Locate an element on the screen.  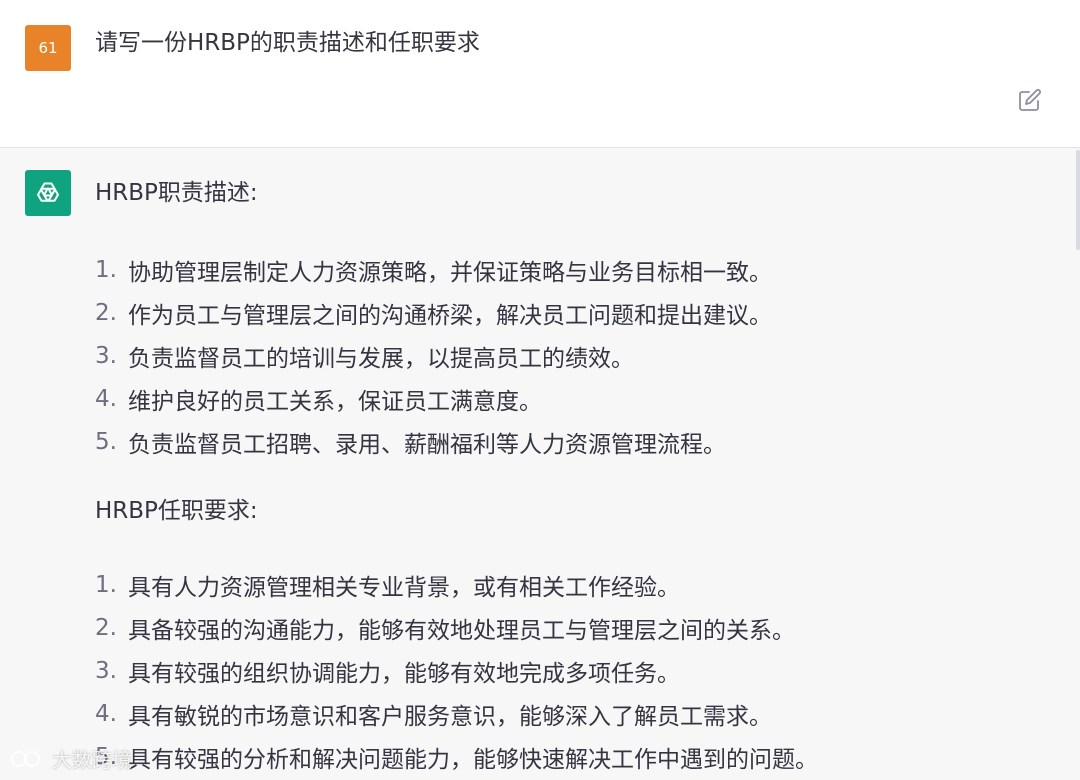
list-item-text: 具有敏锐的市场意识和客户服务意识，能够深入了解员工需求。 is located at coordinates (450, 716).